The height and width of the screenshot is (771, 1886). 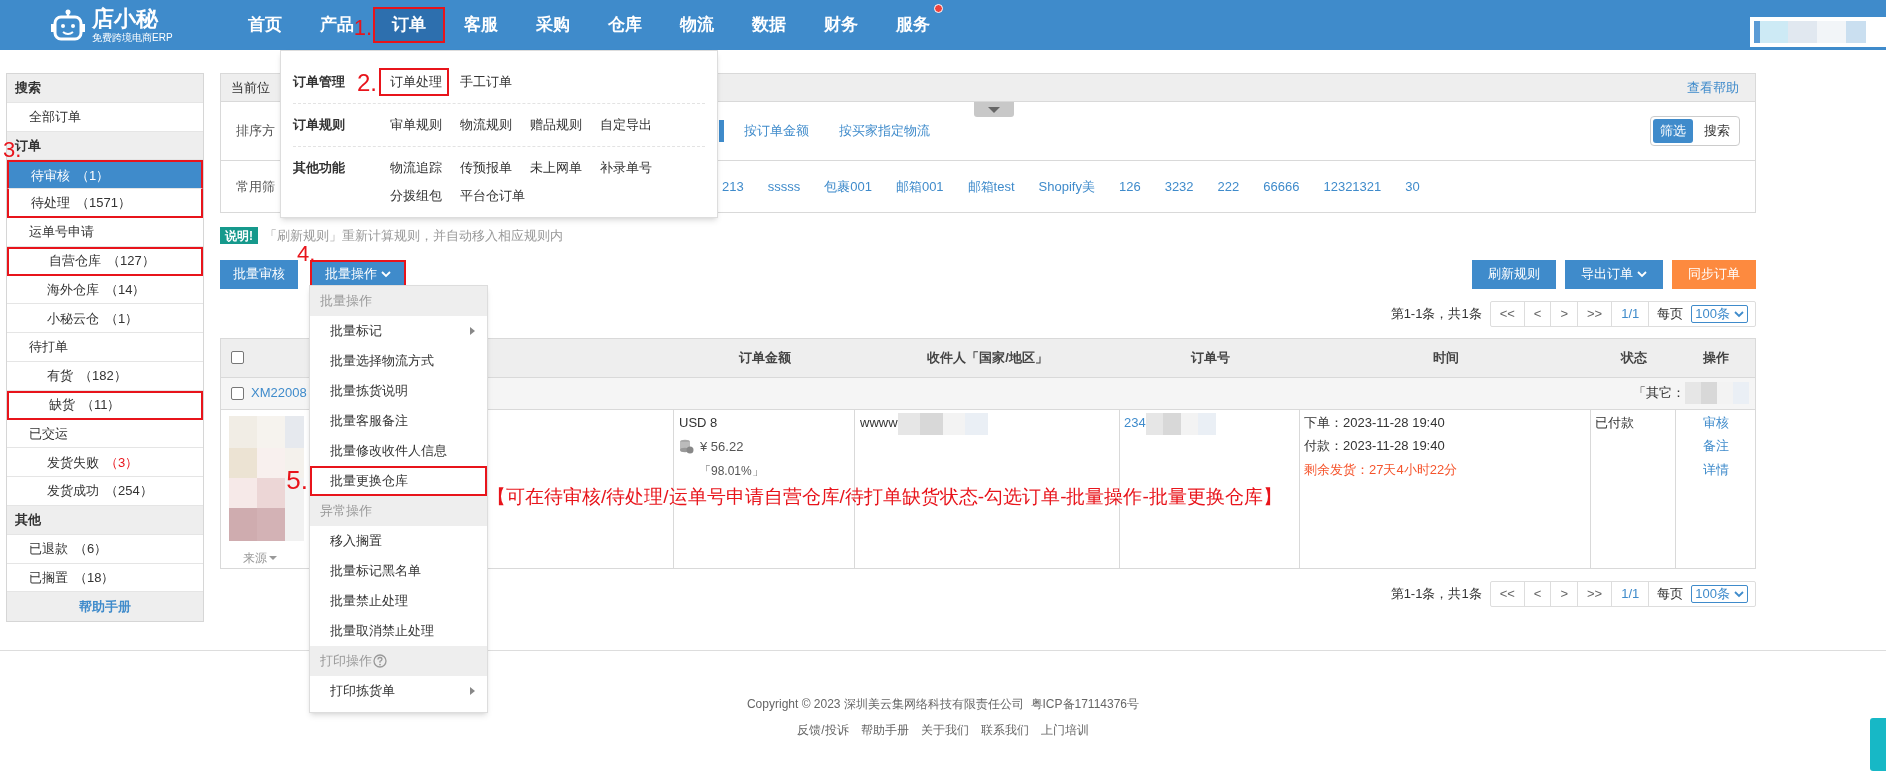 What do you see at coordinates (913, 25) in the screenshot?
I see `nav-tab: 服务` at bounding box center [913, 25].